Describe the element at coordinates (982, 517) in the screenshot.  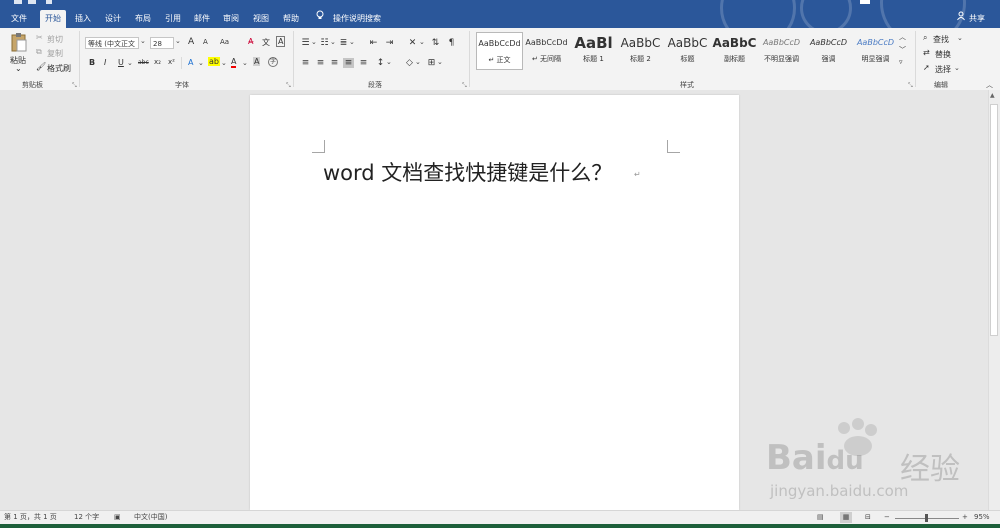
I see `zoom-level: 95%` at that location.